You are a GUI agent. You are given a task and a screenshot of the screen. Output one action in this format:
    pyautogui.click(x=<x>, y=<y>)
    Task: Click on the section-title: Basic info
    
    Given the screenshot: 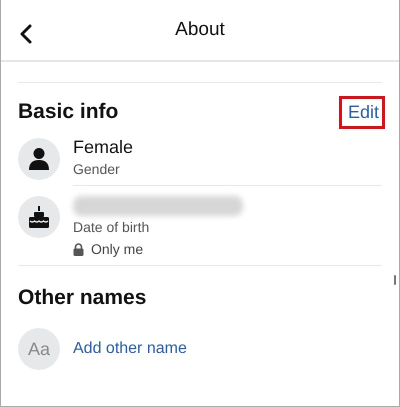 What is the action you would take?
    pyautogui.click(x=68, y=112)
    